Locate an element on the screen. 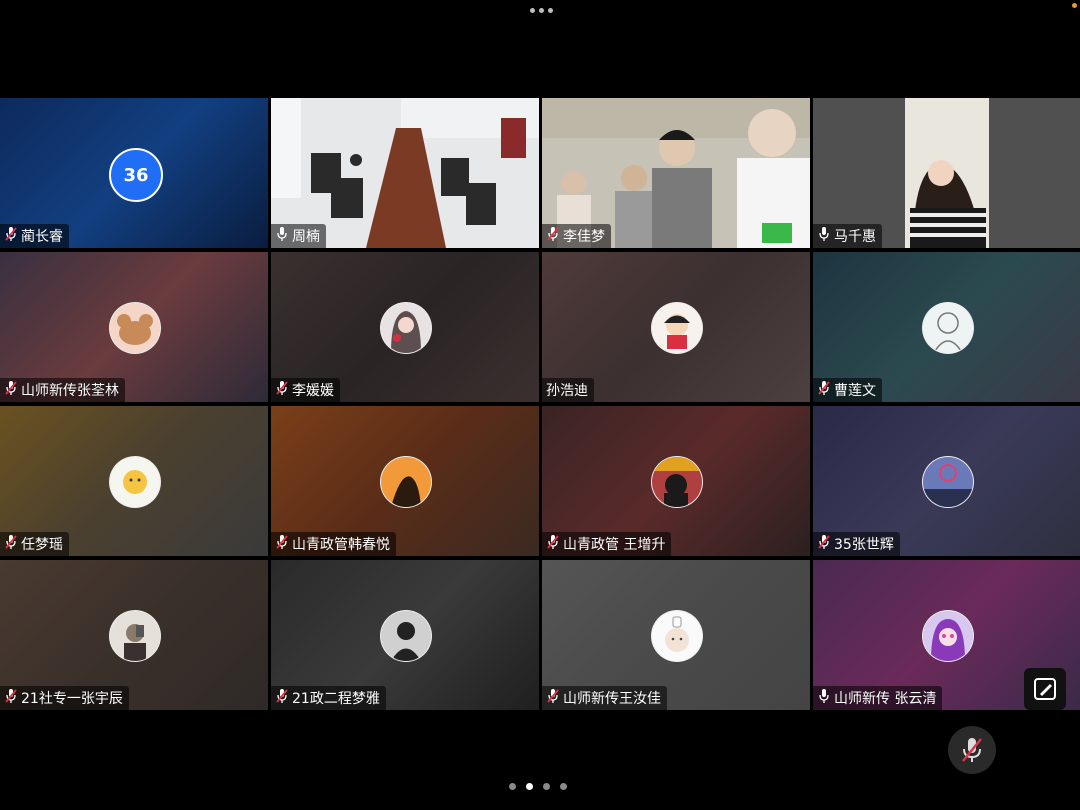  participant-name: 任梦瑶 is located at coordinates (42, 545).